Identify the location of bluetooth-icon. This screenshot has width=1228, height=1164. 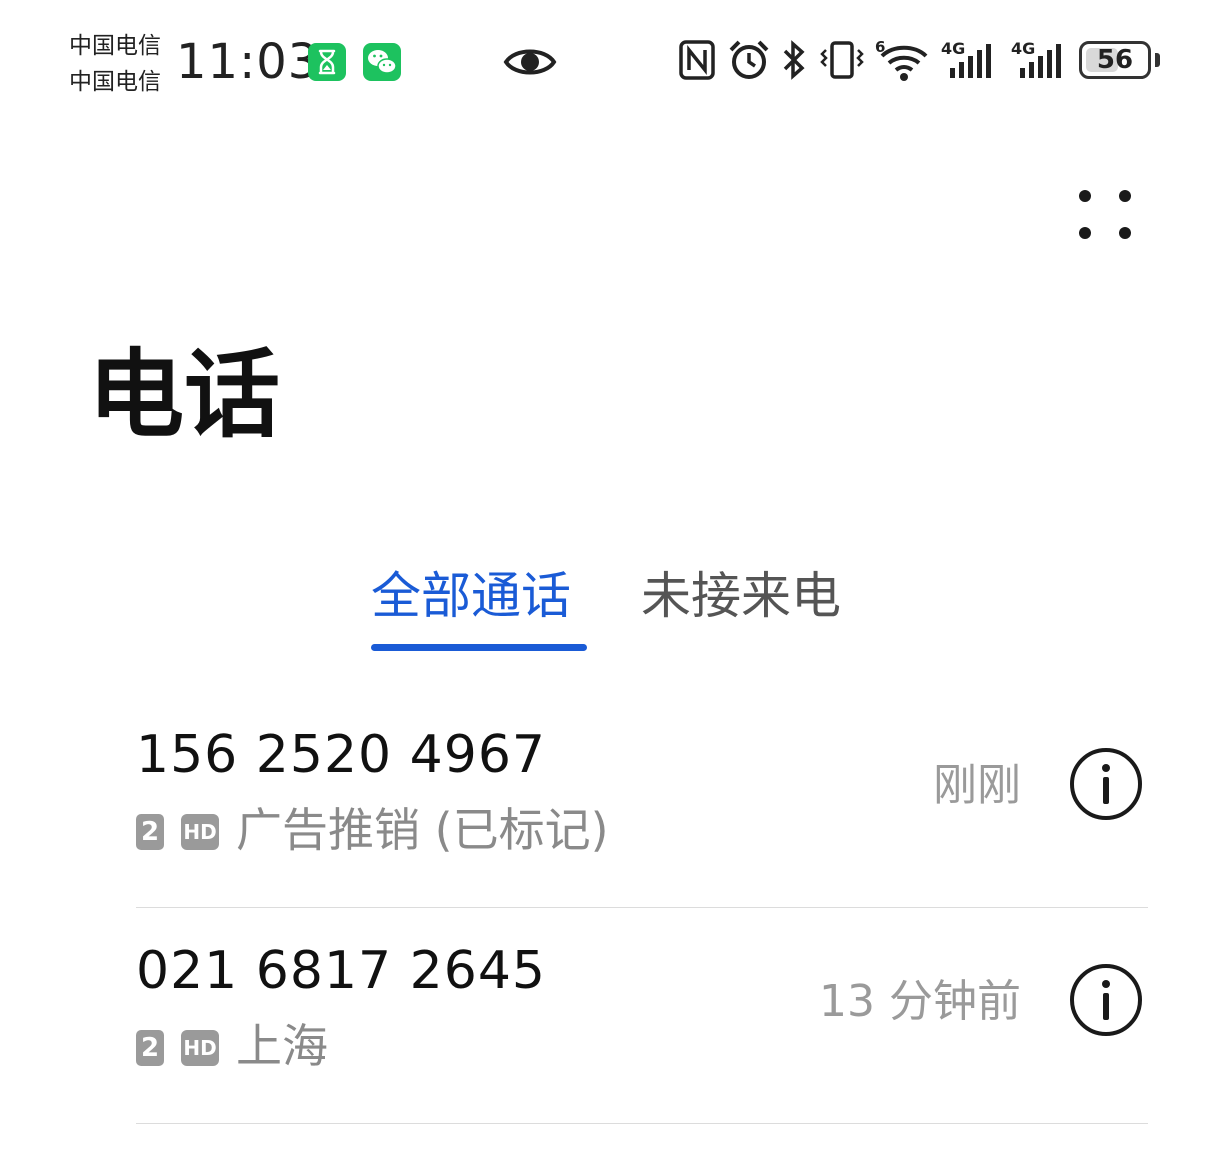
(794, 60).